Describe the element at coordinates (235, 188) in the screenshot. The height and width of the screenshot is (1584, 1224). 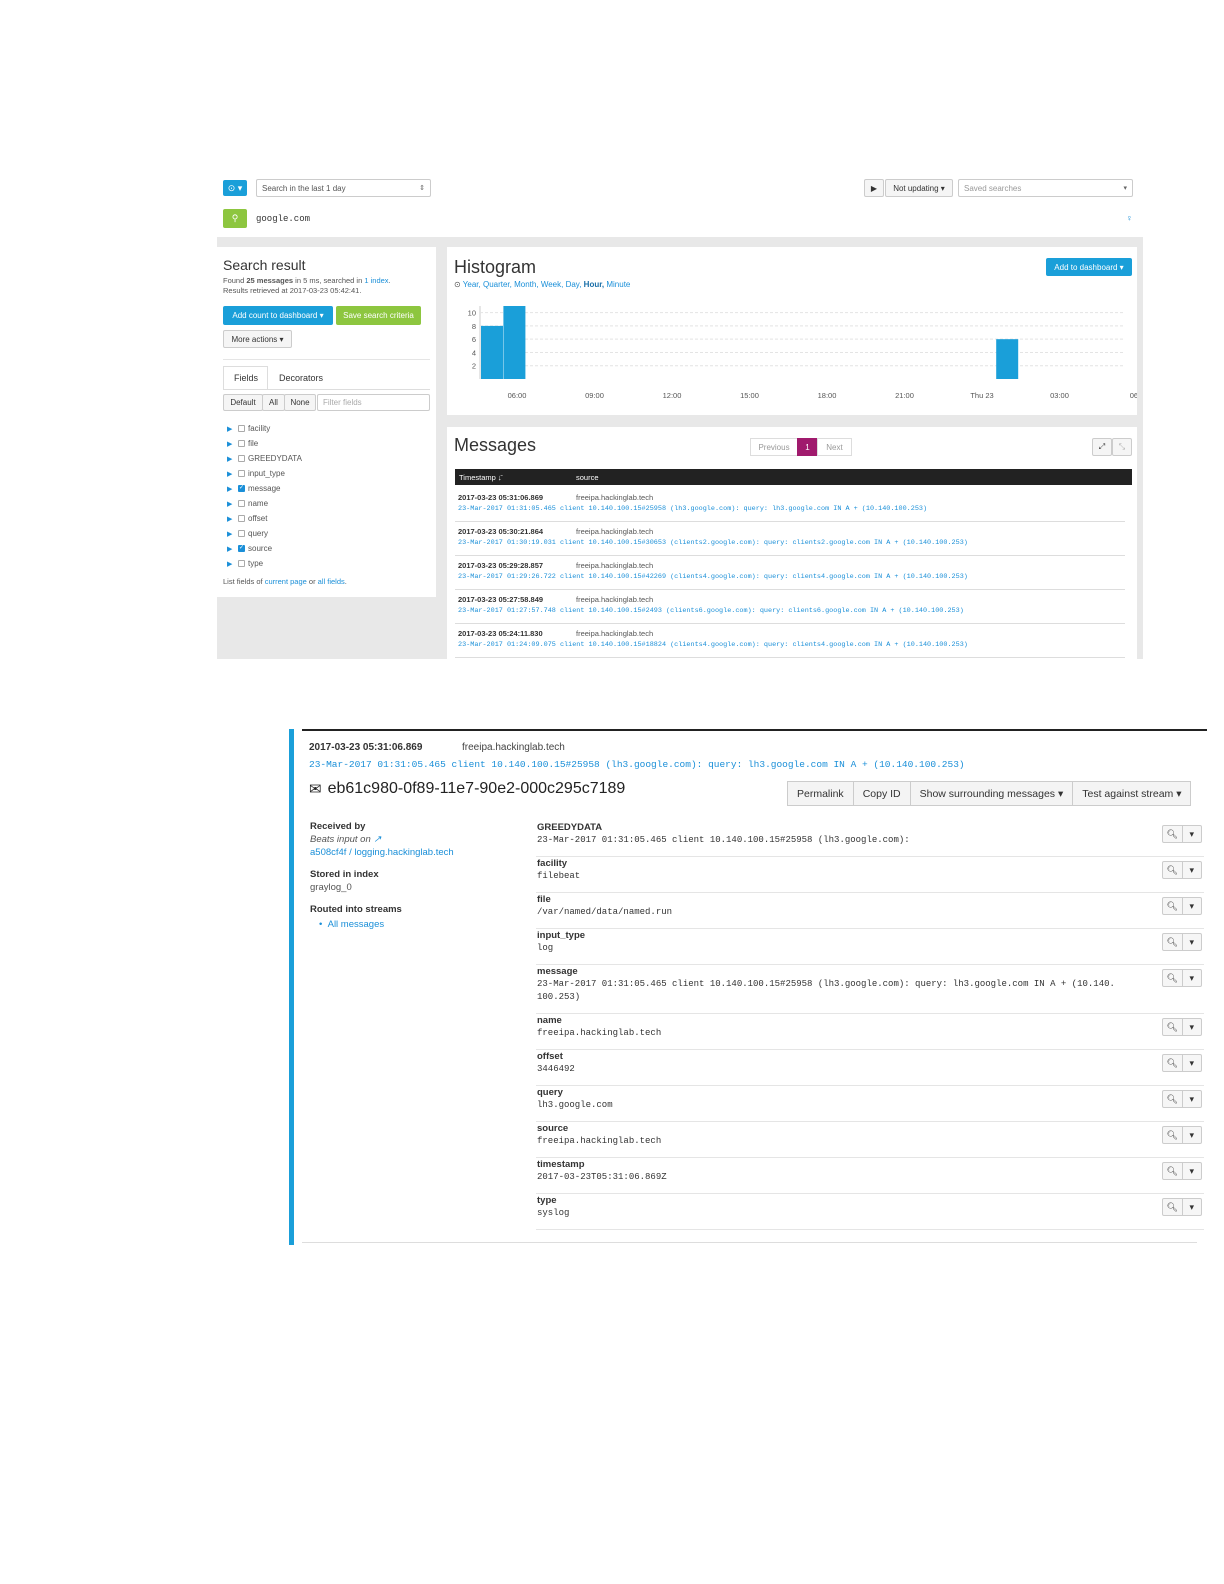
I see `time-range-type-button: ⊙ ▾` at that location.